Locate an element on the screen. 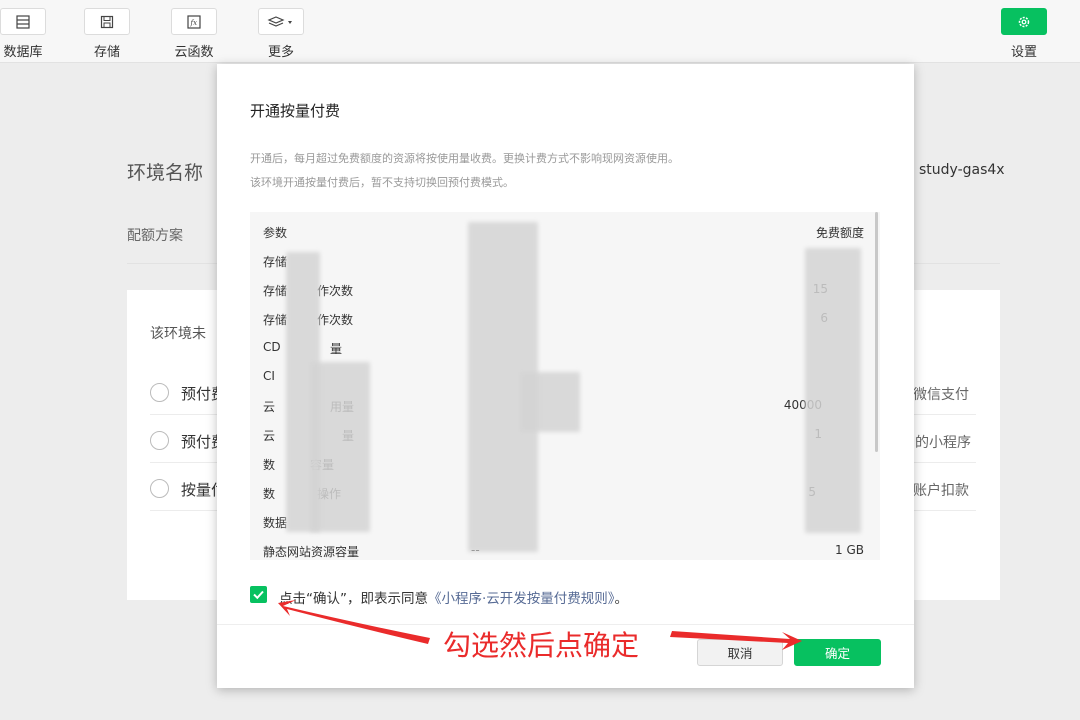 The width and height of the screenshot is (1080, 720). annotation-arrows is located at coordinates (540, 625).